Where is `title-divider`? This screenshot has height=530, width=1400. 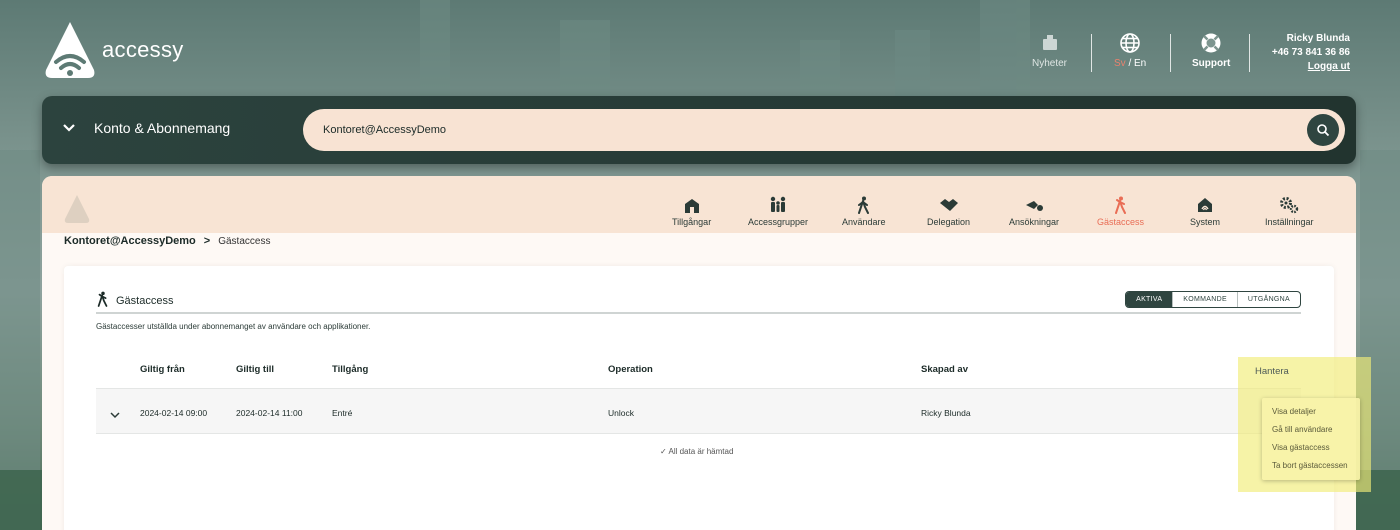
title-divider is located at coordinates (698, 313).